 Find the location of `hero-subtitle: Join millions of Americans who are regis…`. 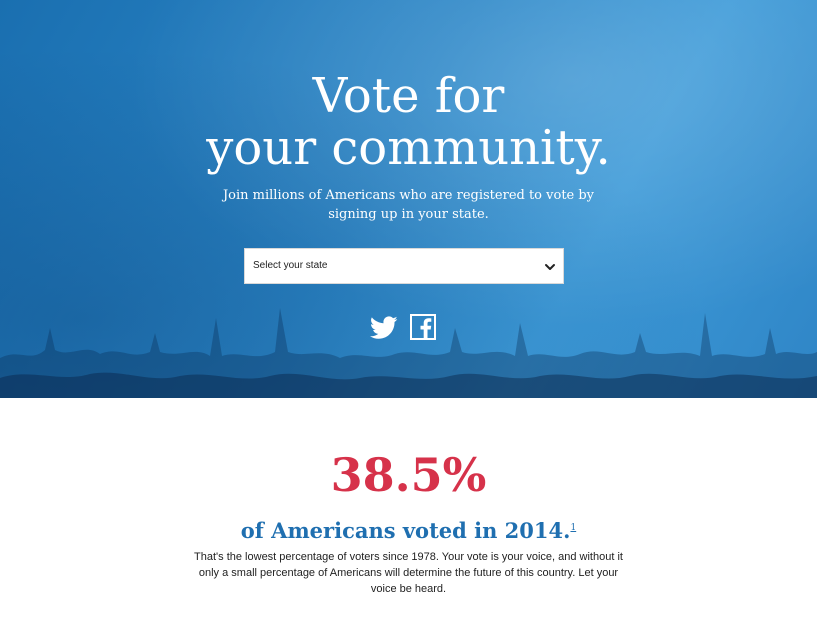

hero-subtitle: Join millions of Americans who are regis… is located at coordinates (408, 205).